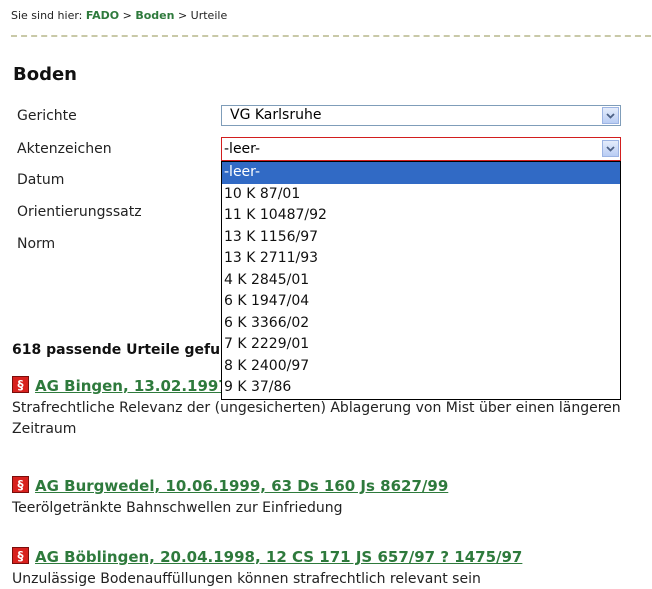 The height and width of the screenshot is (589, 652). What do you see at coordinates (421, 324) in the screenshot?
I see `dropdown-option: 6 K 3366/02` at bounding box center [421, 324].